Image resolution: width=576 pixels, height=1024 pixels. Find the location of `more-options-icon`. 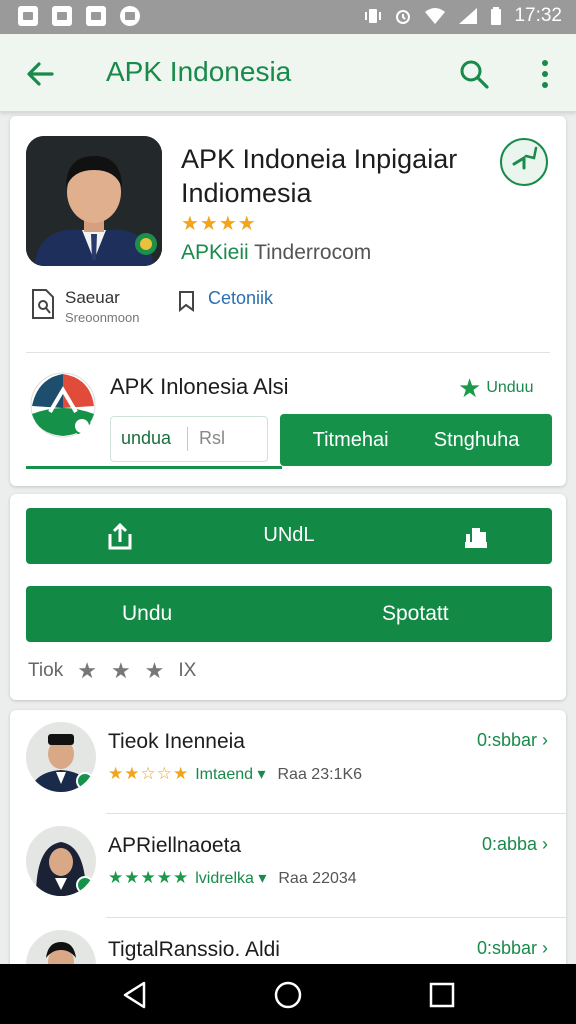

more-options-icon is located at coordinates (545, 74).